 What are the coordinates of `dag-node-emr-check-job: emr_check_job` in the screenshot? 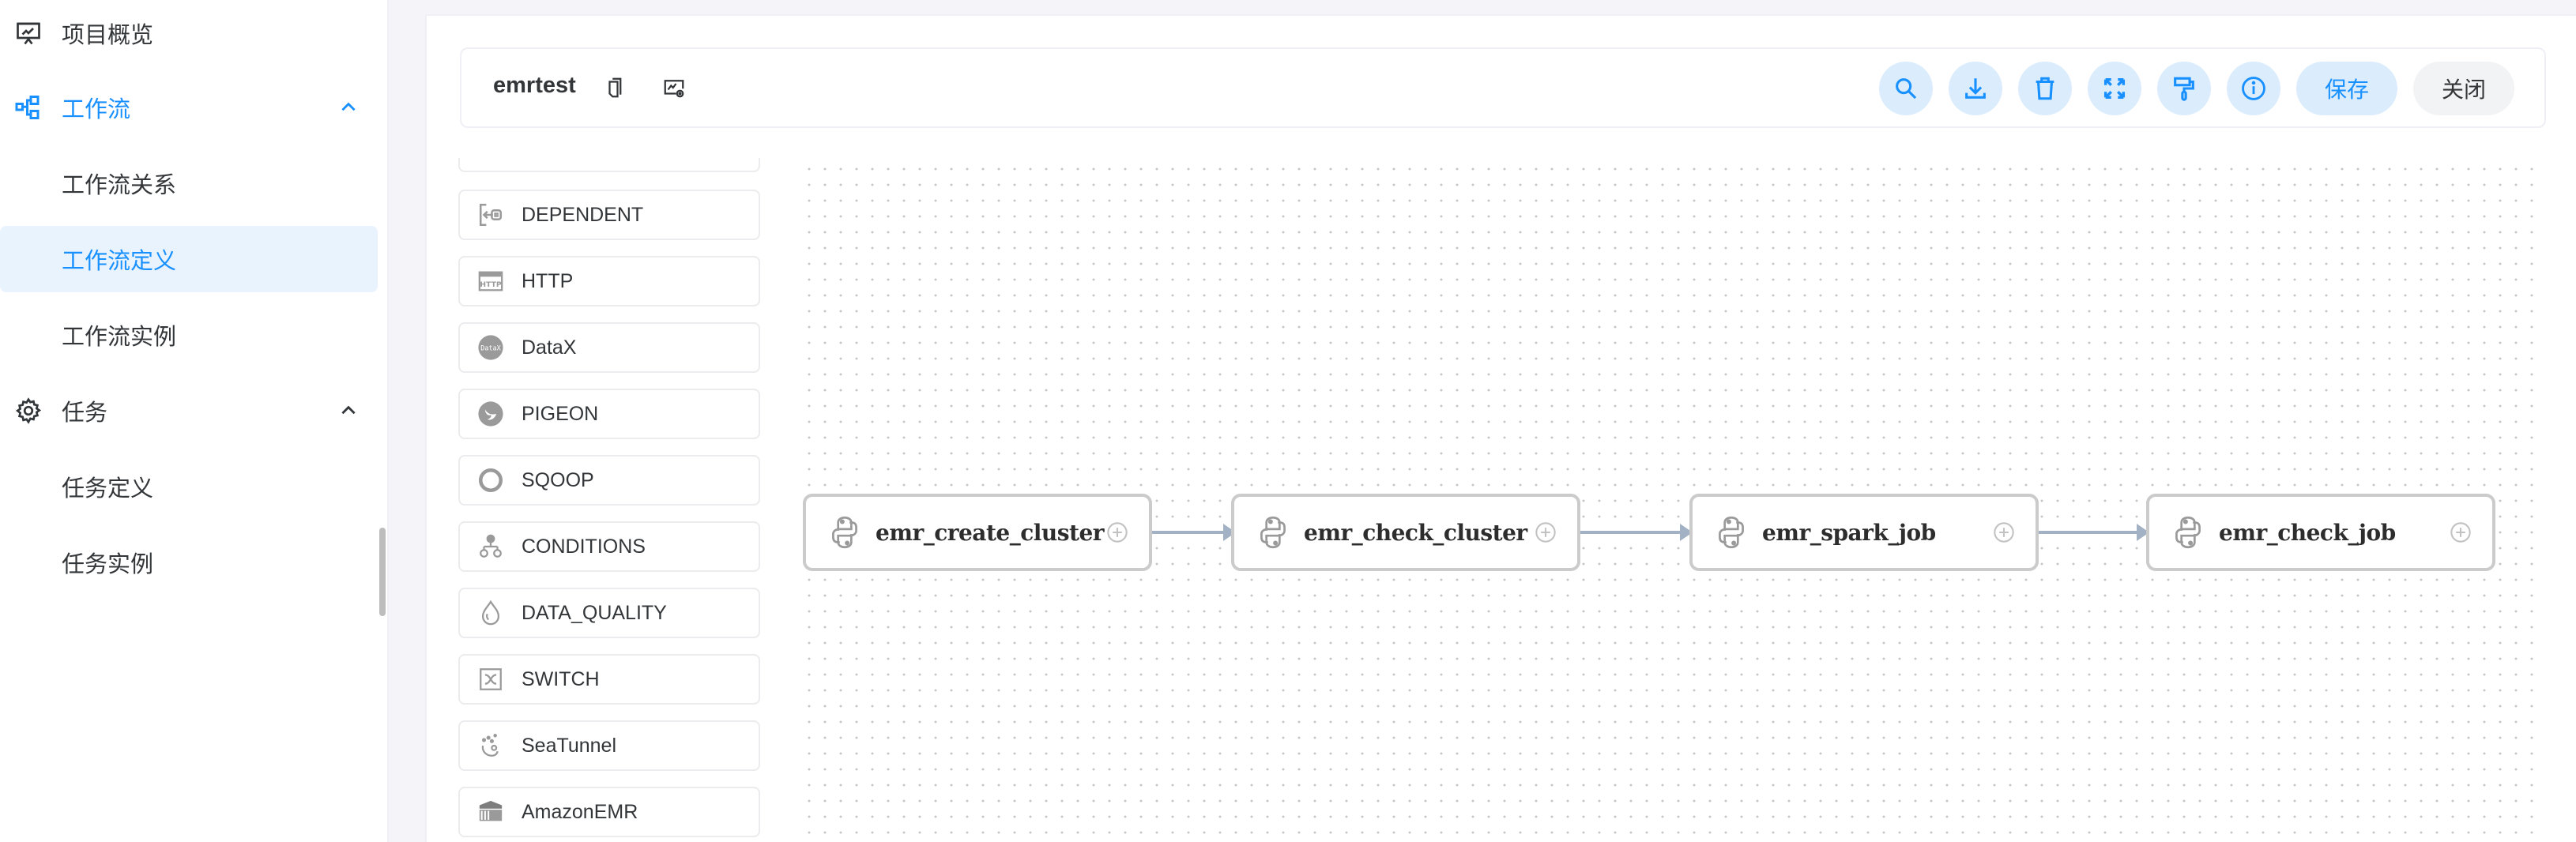 It's located at (2320, 532).